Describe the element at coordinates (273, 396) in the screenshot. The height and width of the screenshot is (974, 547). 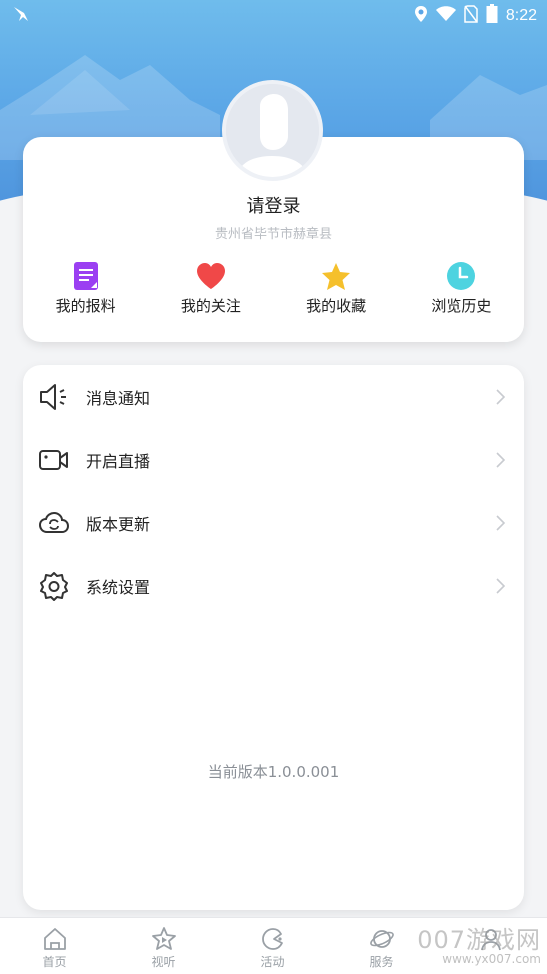
I see `menu-item-notifications: 消息通知` at that location.